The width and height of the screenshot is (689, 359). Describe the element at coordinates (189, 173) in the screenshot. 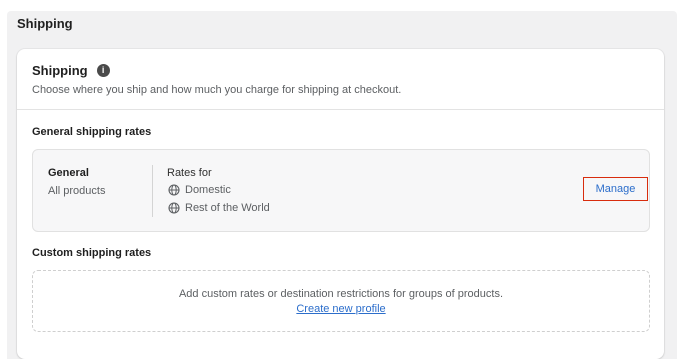

I see `rates-for-label: Rates for` at that location.